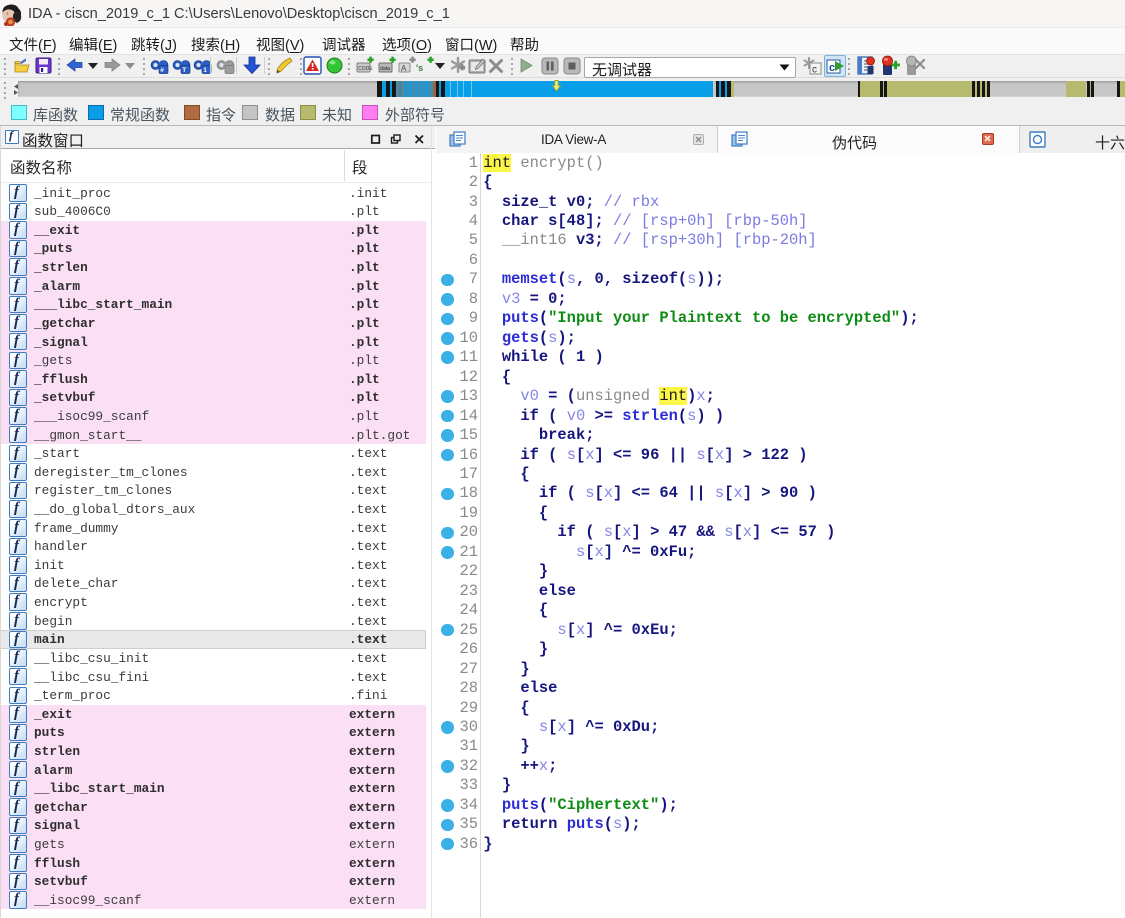  I want to click on svg-text: 1, so click(205, 70).